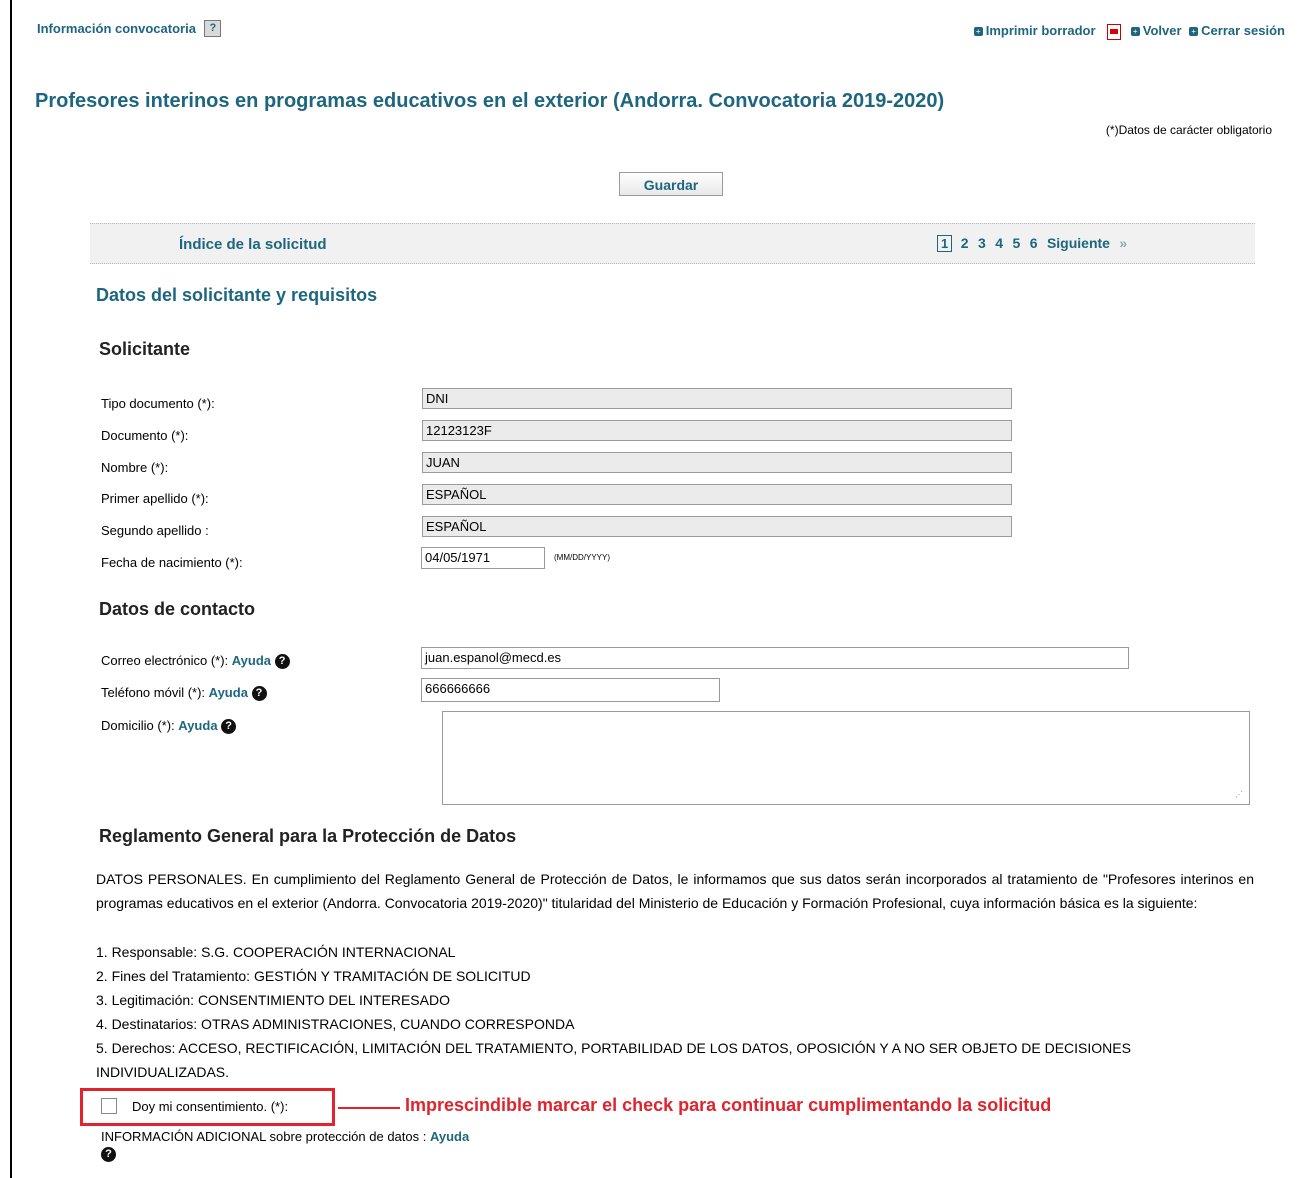 The height and width of the screenshot is (1178, 1305). Describe the element at coordinates (1243, 30) in the screenshot. I see `logout-link: Cerrar sesión` at that location.